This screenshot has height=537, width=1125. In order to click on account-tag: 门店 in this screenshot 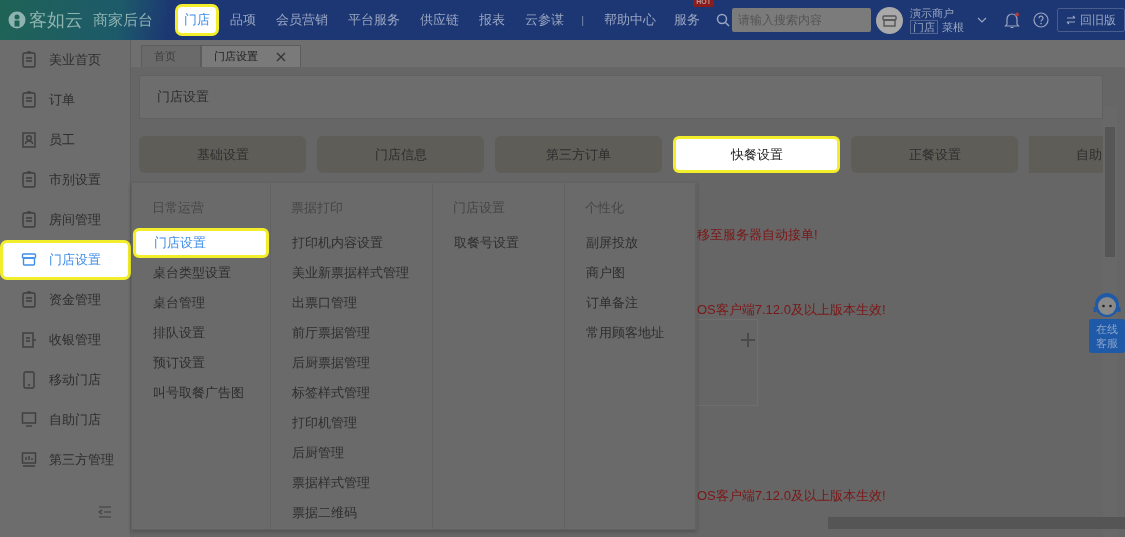, I will do `click(924, 27)`.